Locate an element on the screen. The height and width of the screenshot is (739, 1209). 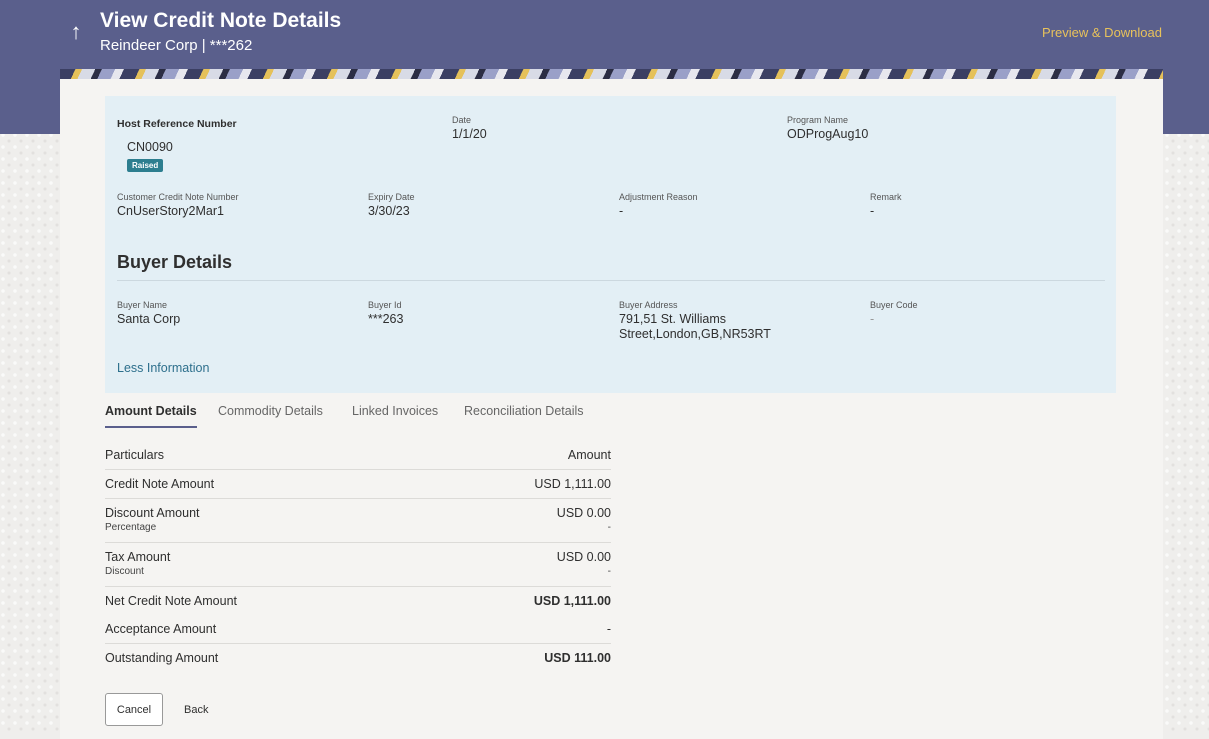
buyer-code-value: - is located at coordinates (872, 319).